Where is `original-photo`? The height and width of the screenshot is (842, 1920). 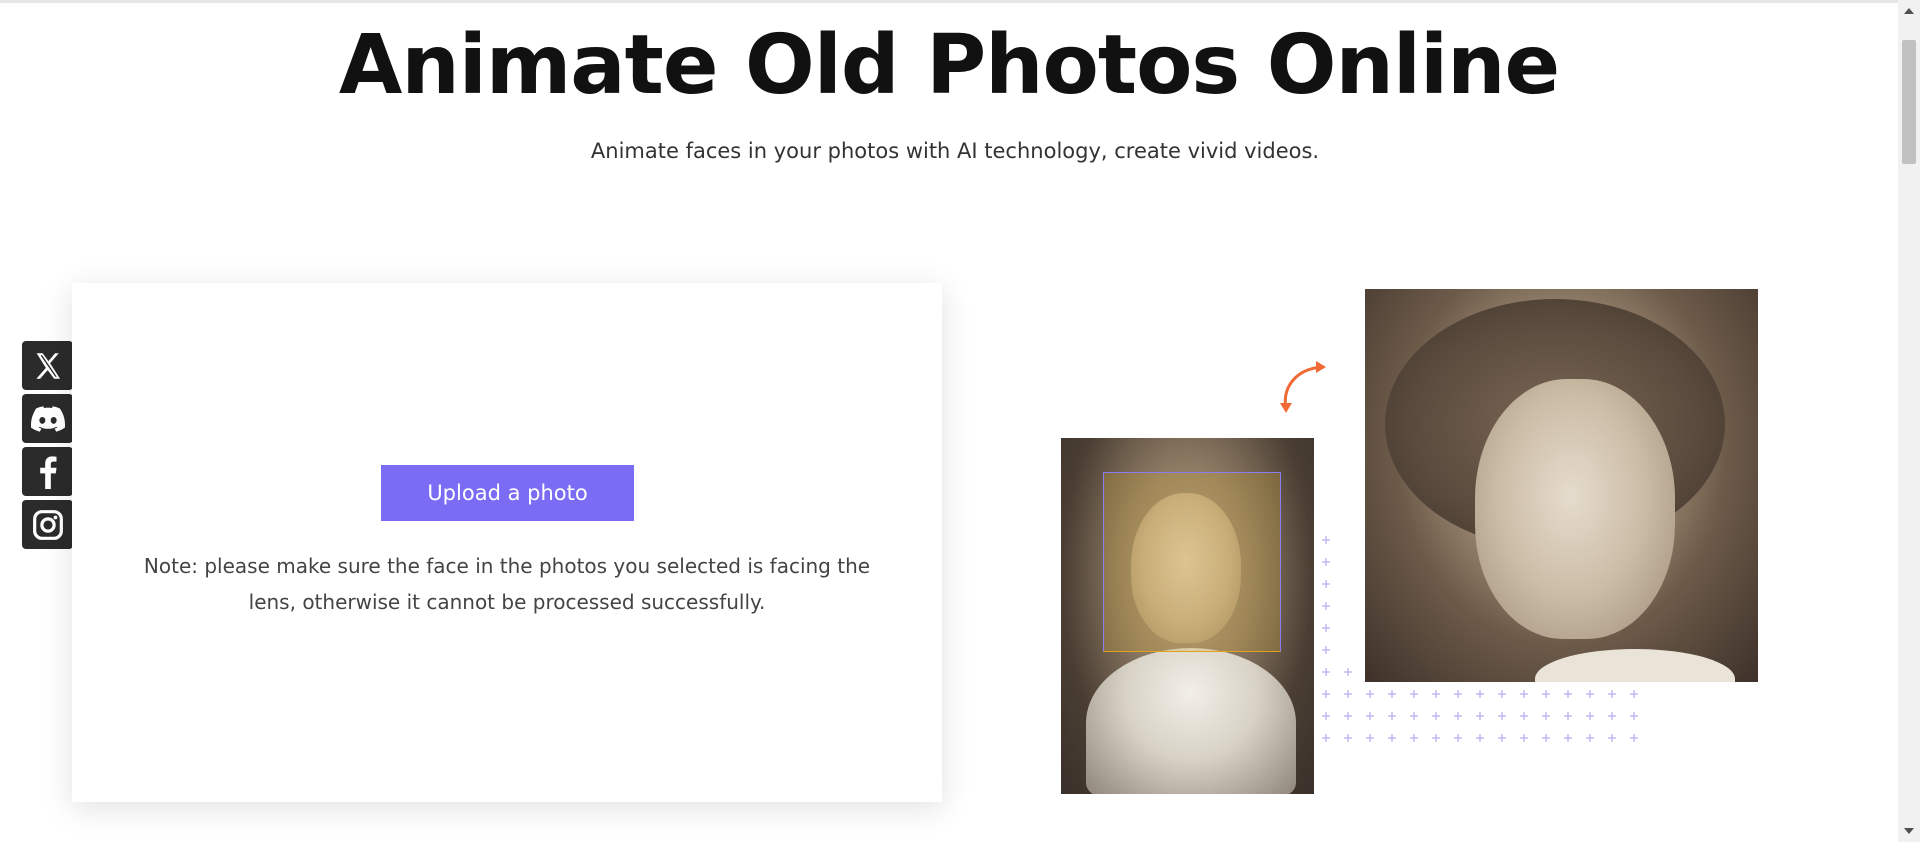
original-photo is located at coordinates (1187, 616).